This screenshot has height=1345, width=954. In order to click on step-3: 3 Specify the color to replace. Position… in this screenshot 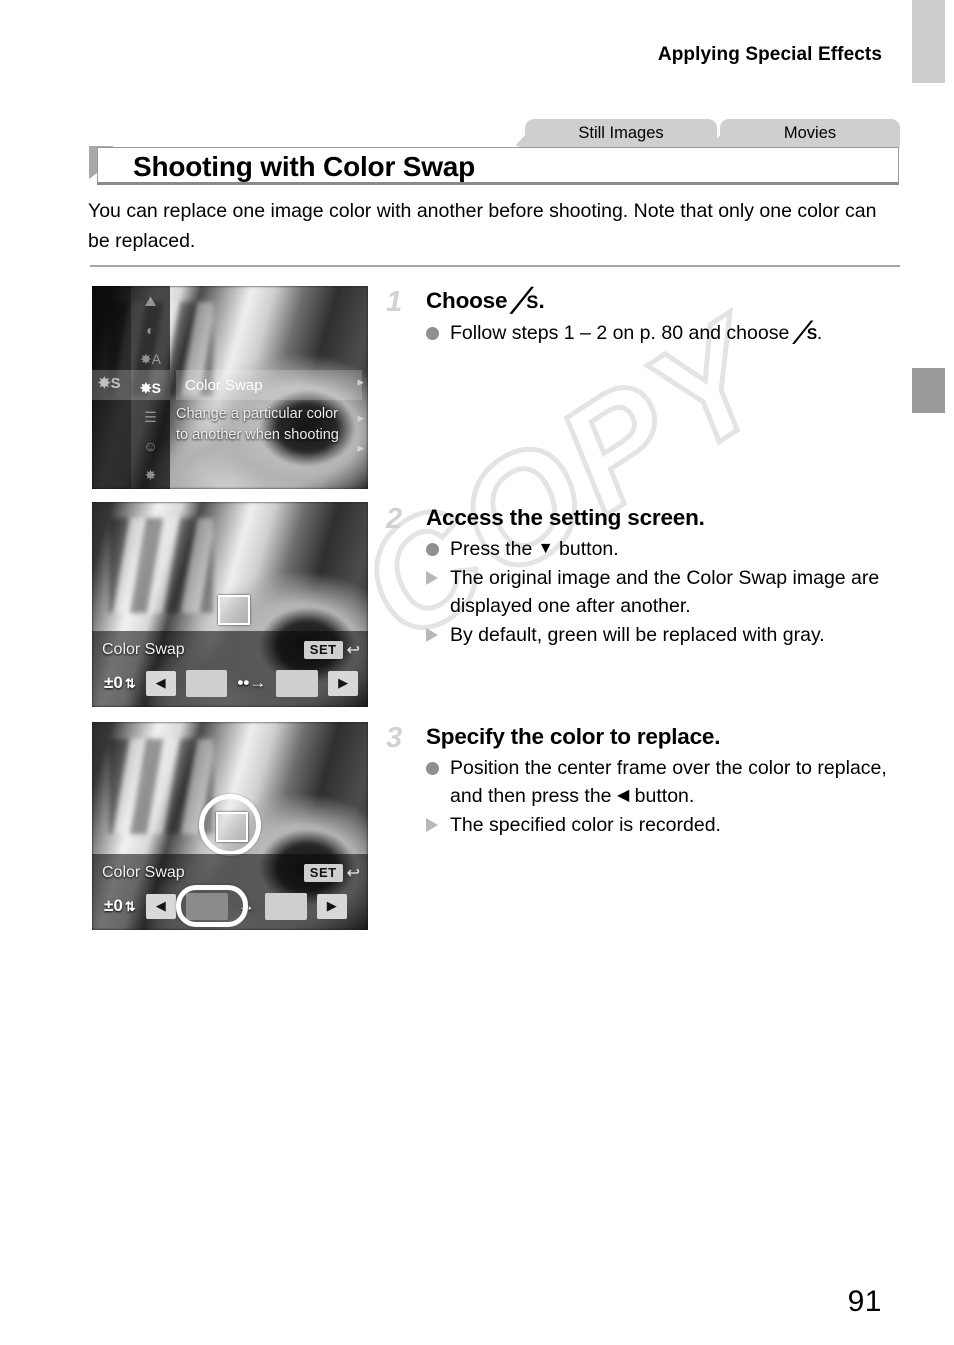, I will do `click(646, 781)`.